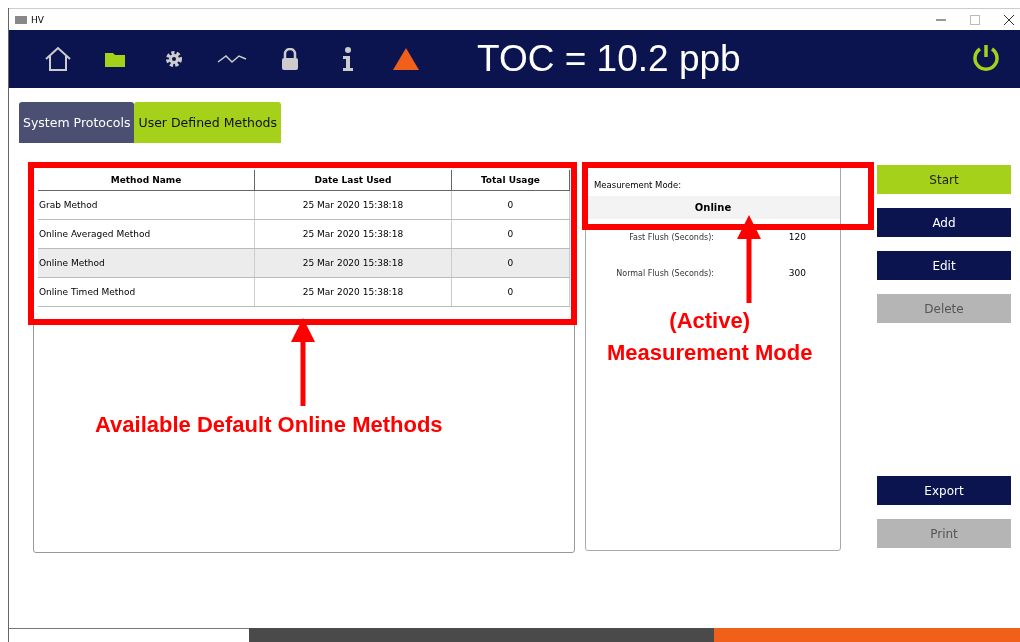  I want to click on table-cell: Grab Method, so click(146, 204).